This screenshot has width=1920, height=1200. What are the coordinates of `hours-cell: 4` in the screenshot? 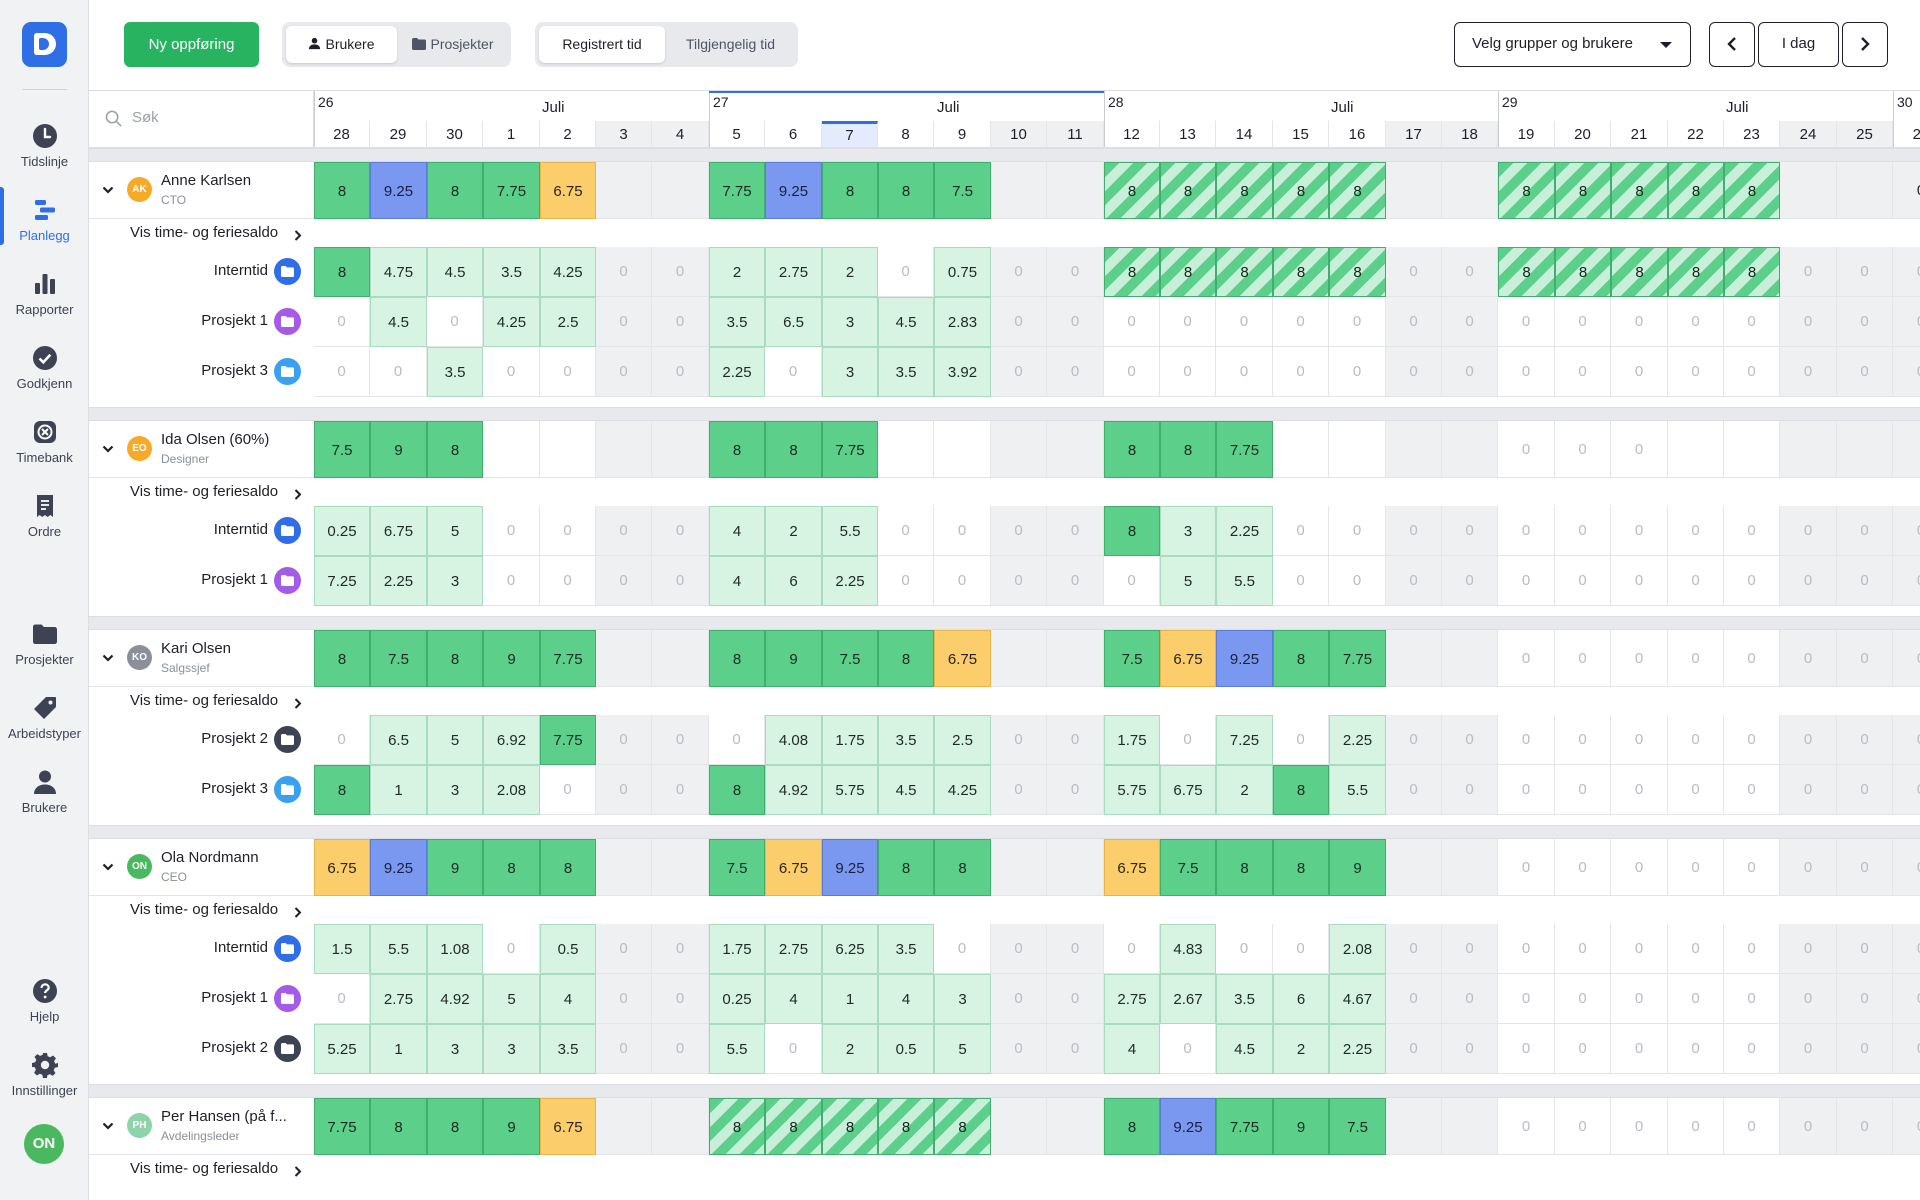 It's located at (568, 999).